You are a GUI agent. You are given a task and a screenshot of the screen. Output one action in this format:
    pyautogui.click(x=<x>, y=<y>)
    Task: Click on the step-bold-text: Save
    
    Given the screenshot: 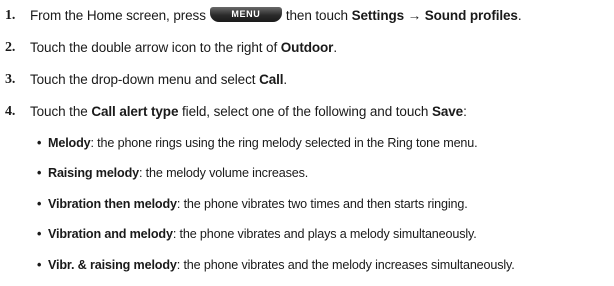 What is the action you would take?
    pyautogui.click(x=447, y=111)
    